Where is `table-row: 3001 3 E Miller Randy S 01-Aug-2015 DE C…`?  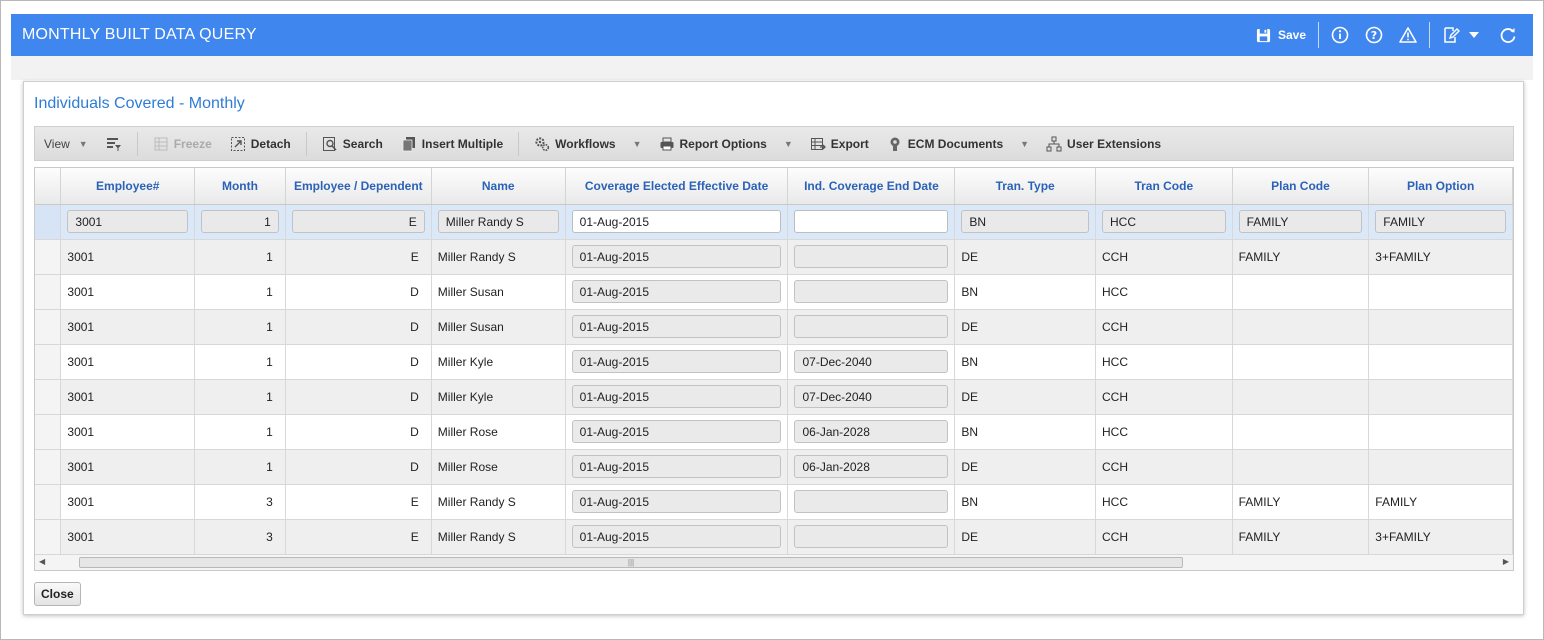
table-row: 3001 3 E Miller Randy S 01-Aug-2015 DE C… is located at coordinates (774, 537).